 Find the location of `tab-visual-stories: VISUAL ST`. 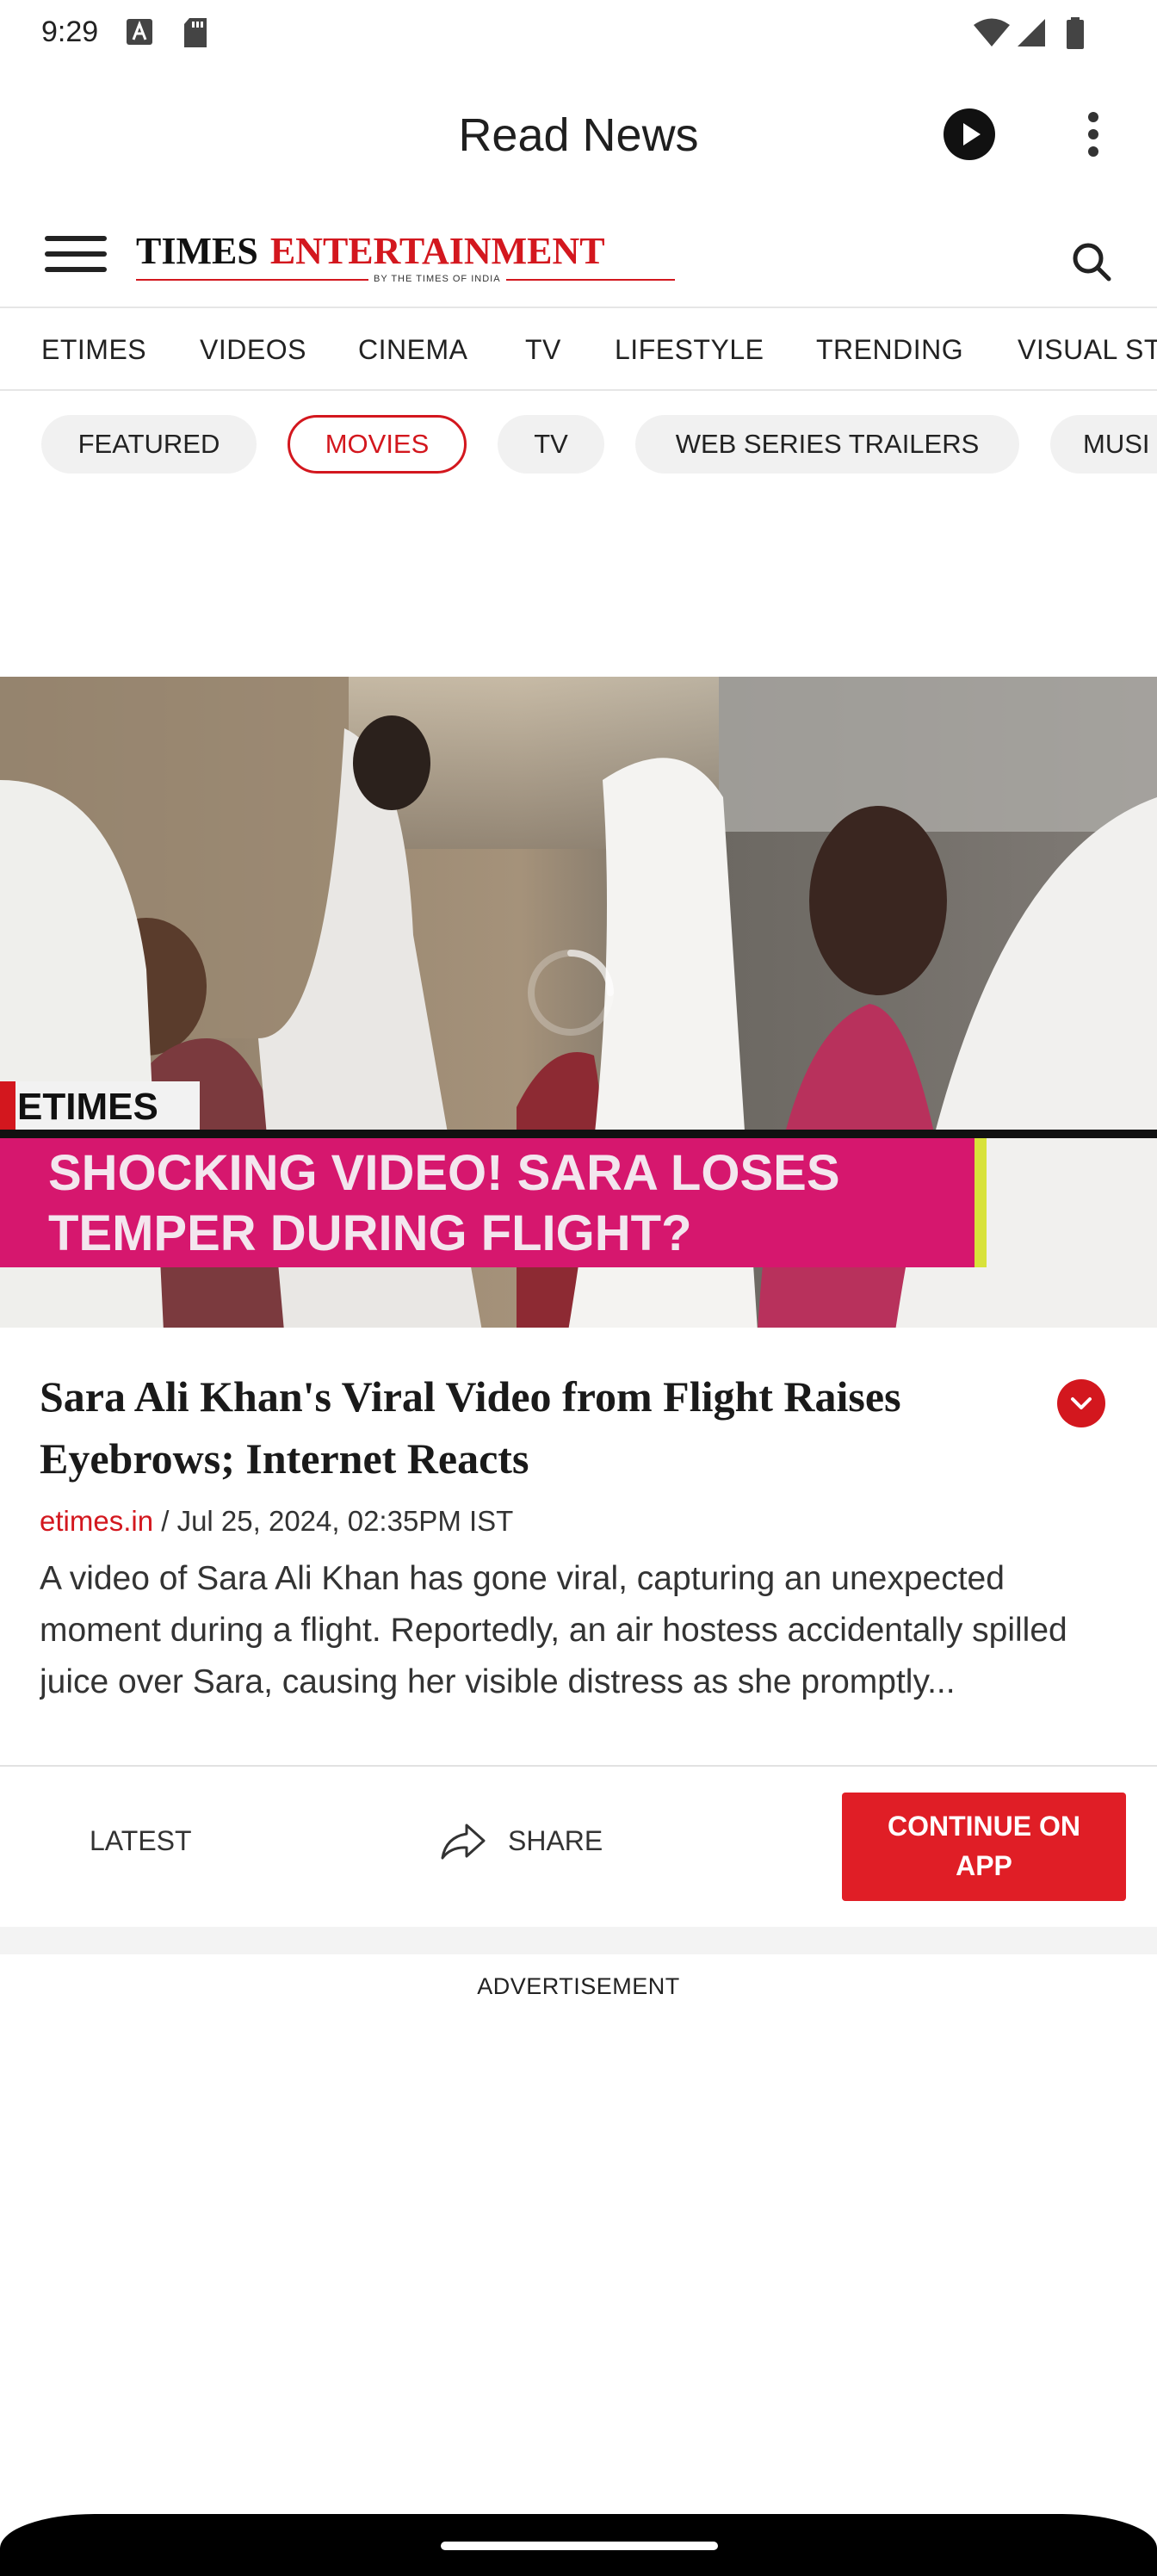

tab-visual-stories: VISUAL ST is located at coordinates (1088, 350).